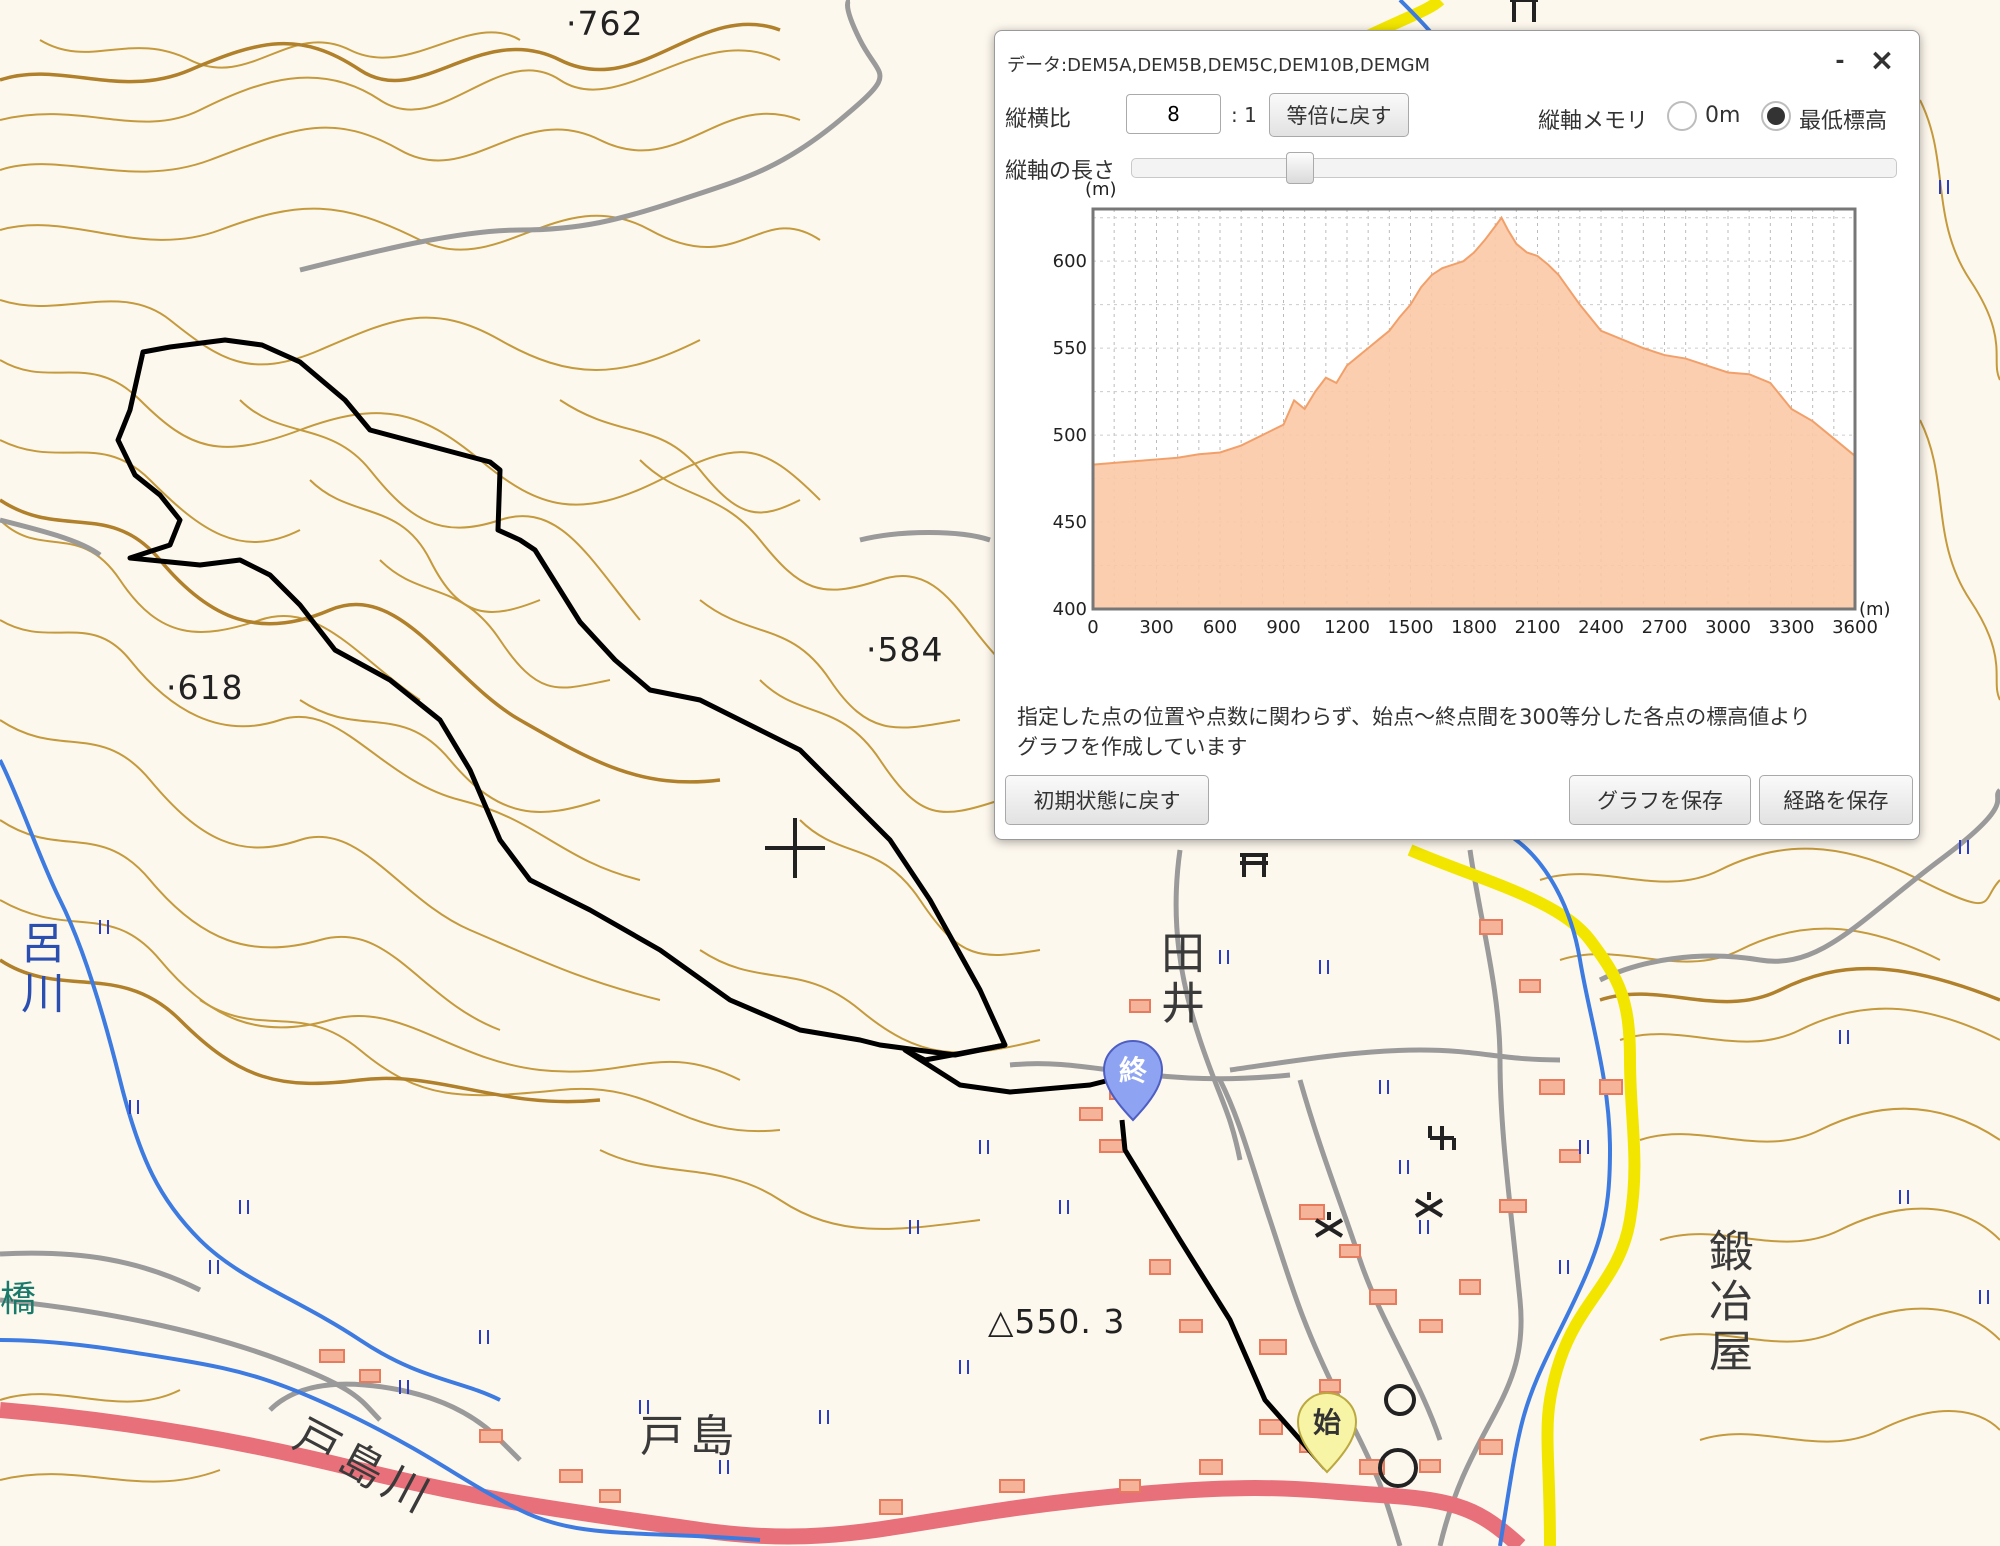 This screenshot has width=2000, height=1546. Describe the element at coordinates (1474, 627) in the screenshot. I see `x-tick-label: 1800` at that location.